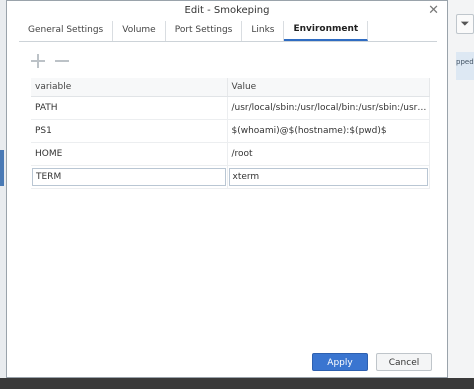  Describe the element at coordinates (66, 31) in the screenshot. I see `tab-general-settings: General Settings` at that location.